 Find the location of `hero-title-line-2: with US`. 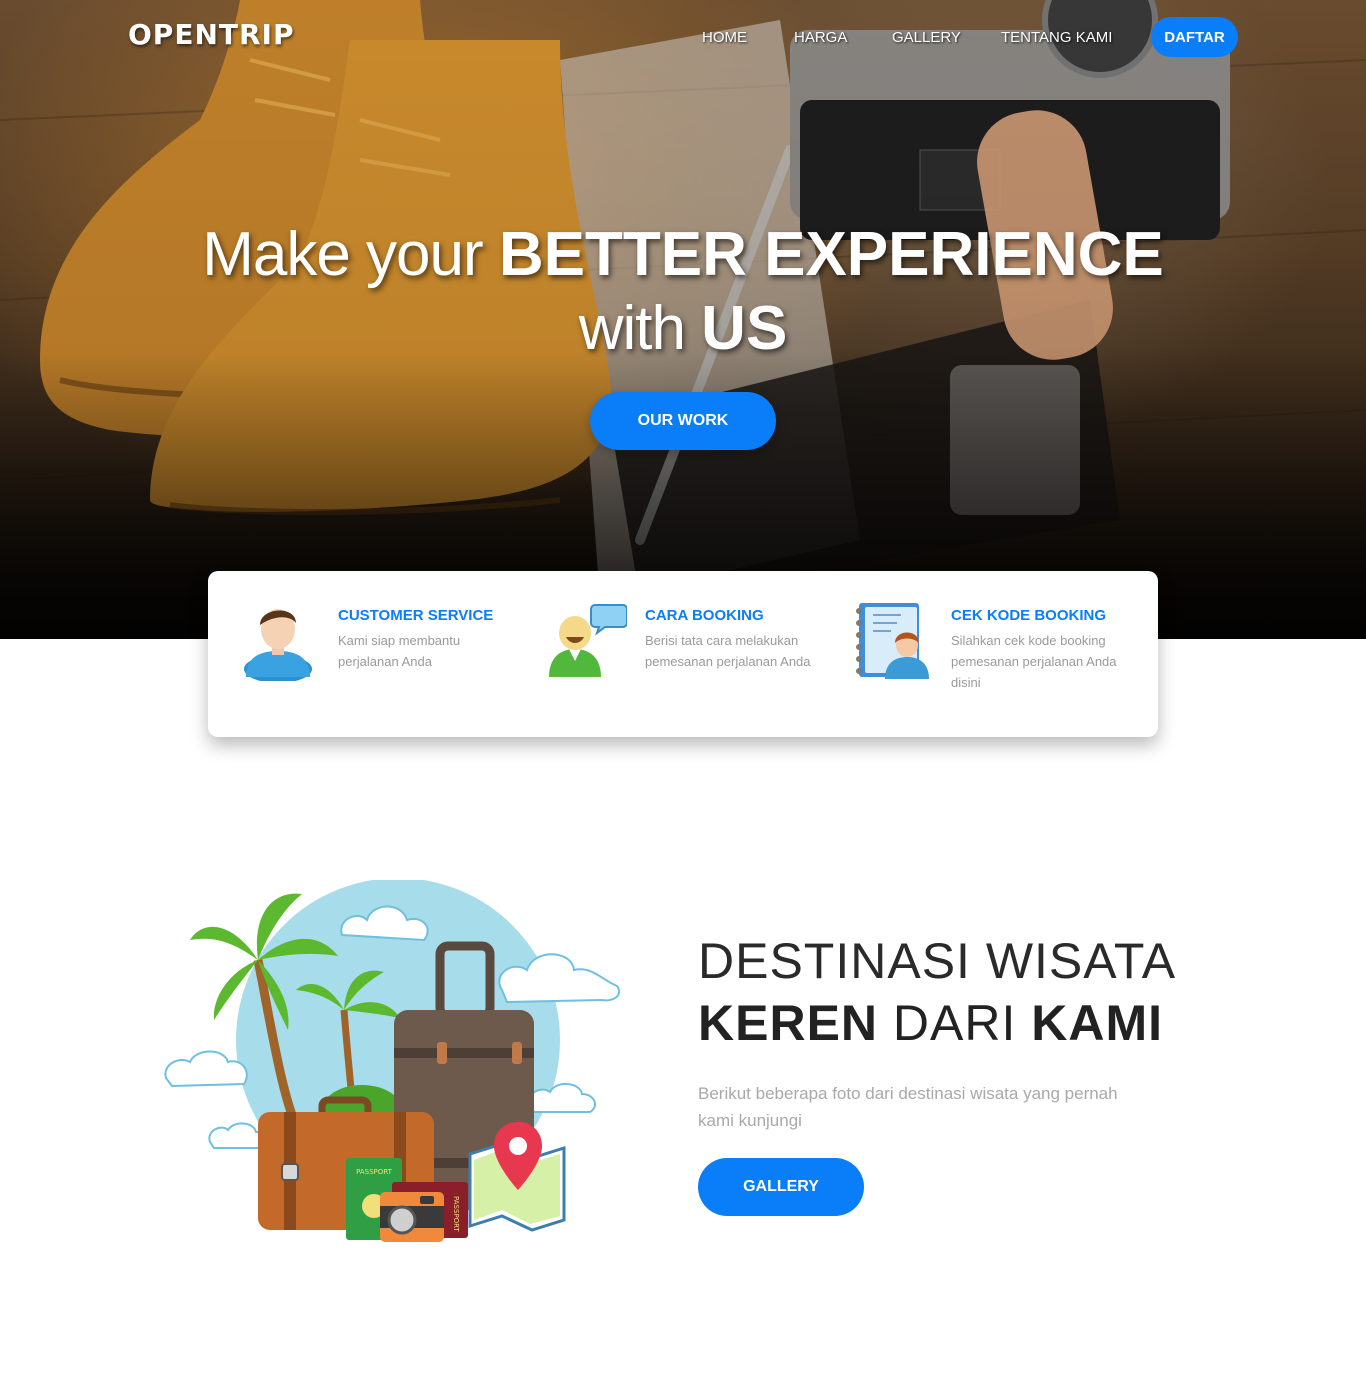

hero-title-line-2: with US is located at coordinates (683, 329).